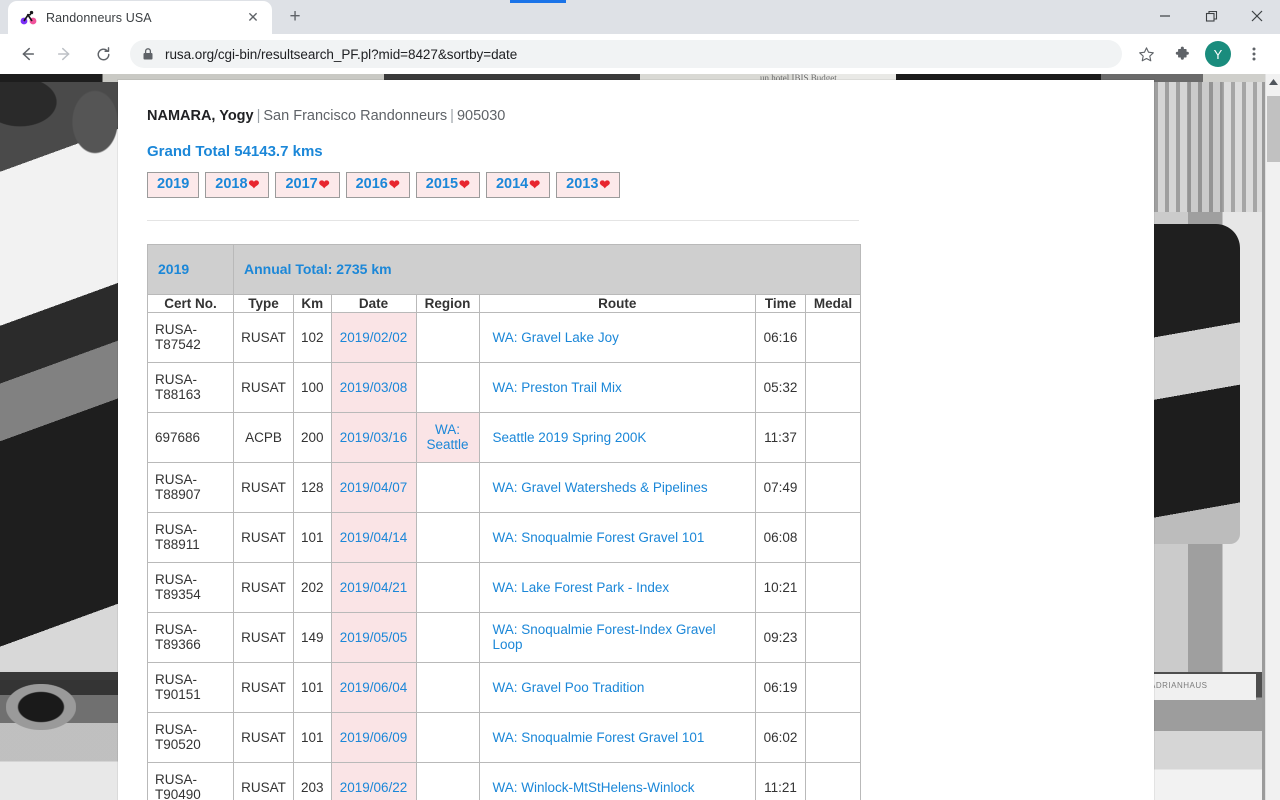  Describe the element at coordinates (780, 587) in the screenshot. I see `cell-time: 10:21` at that location.